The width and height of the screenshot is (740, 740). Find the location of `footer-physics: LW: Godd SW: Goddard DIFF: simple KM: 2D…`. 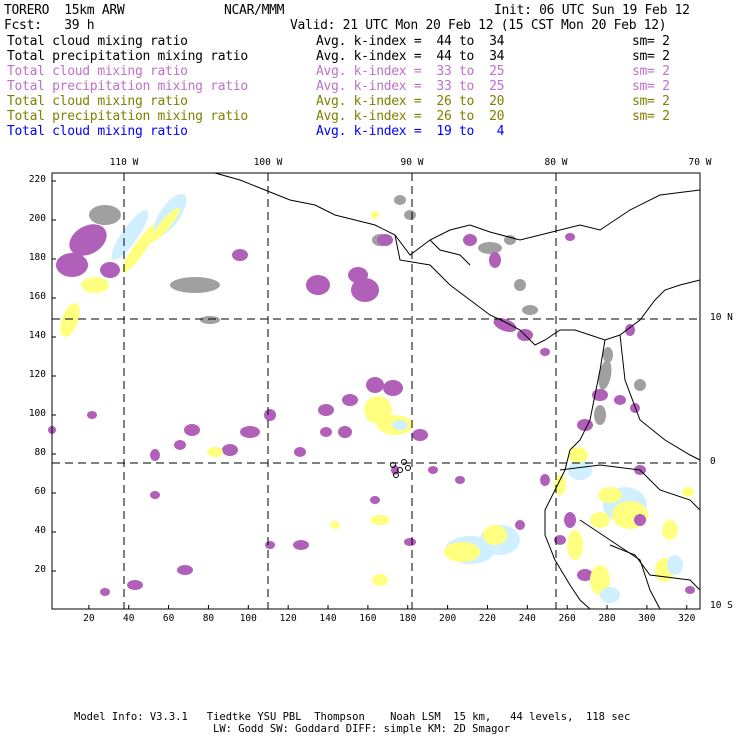

footer-physics: LW: Godd SW: Goddard DIFF: simple KM: 2D… is located at coordinates (362, 729).